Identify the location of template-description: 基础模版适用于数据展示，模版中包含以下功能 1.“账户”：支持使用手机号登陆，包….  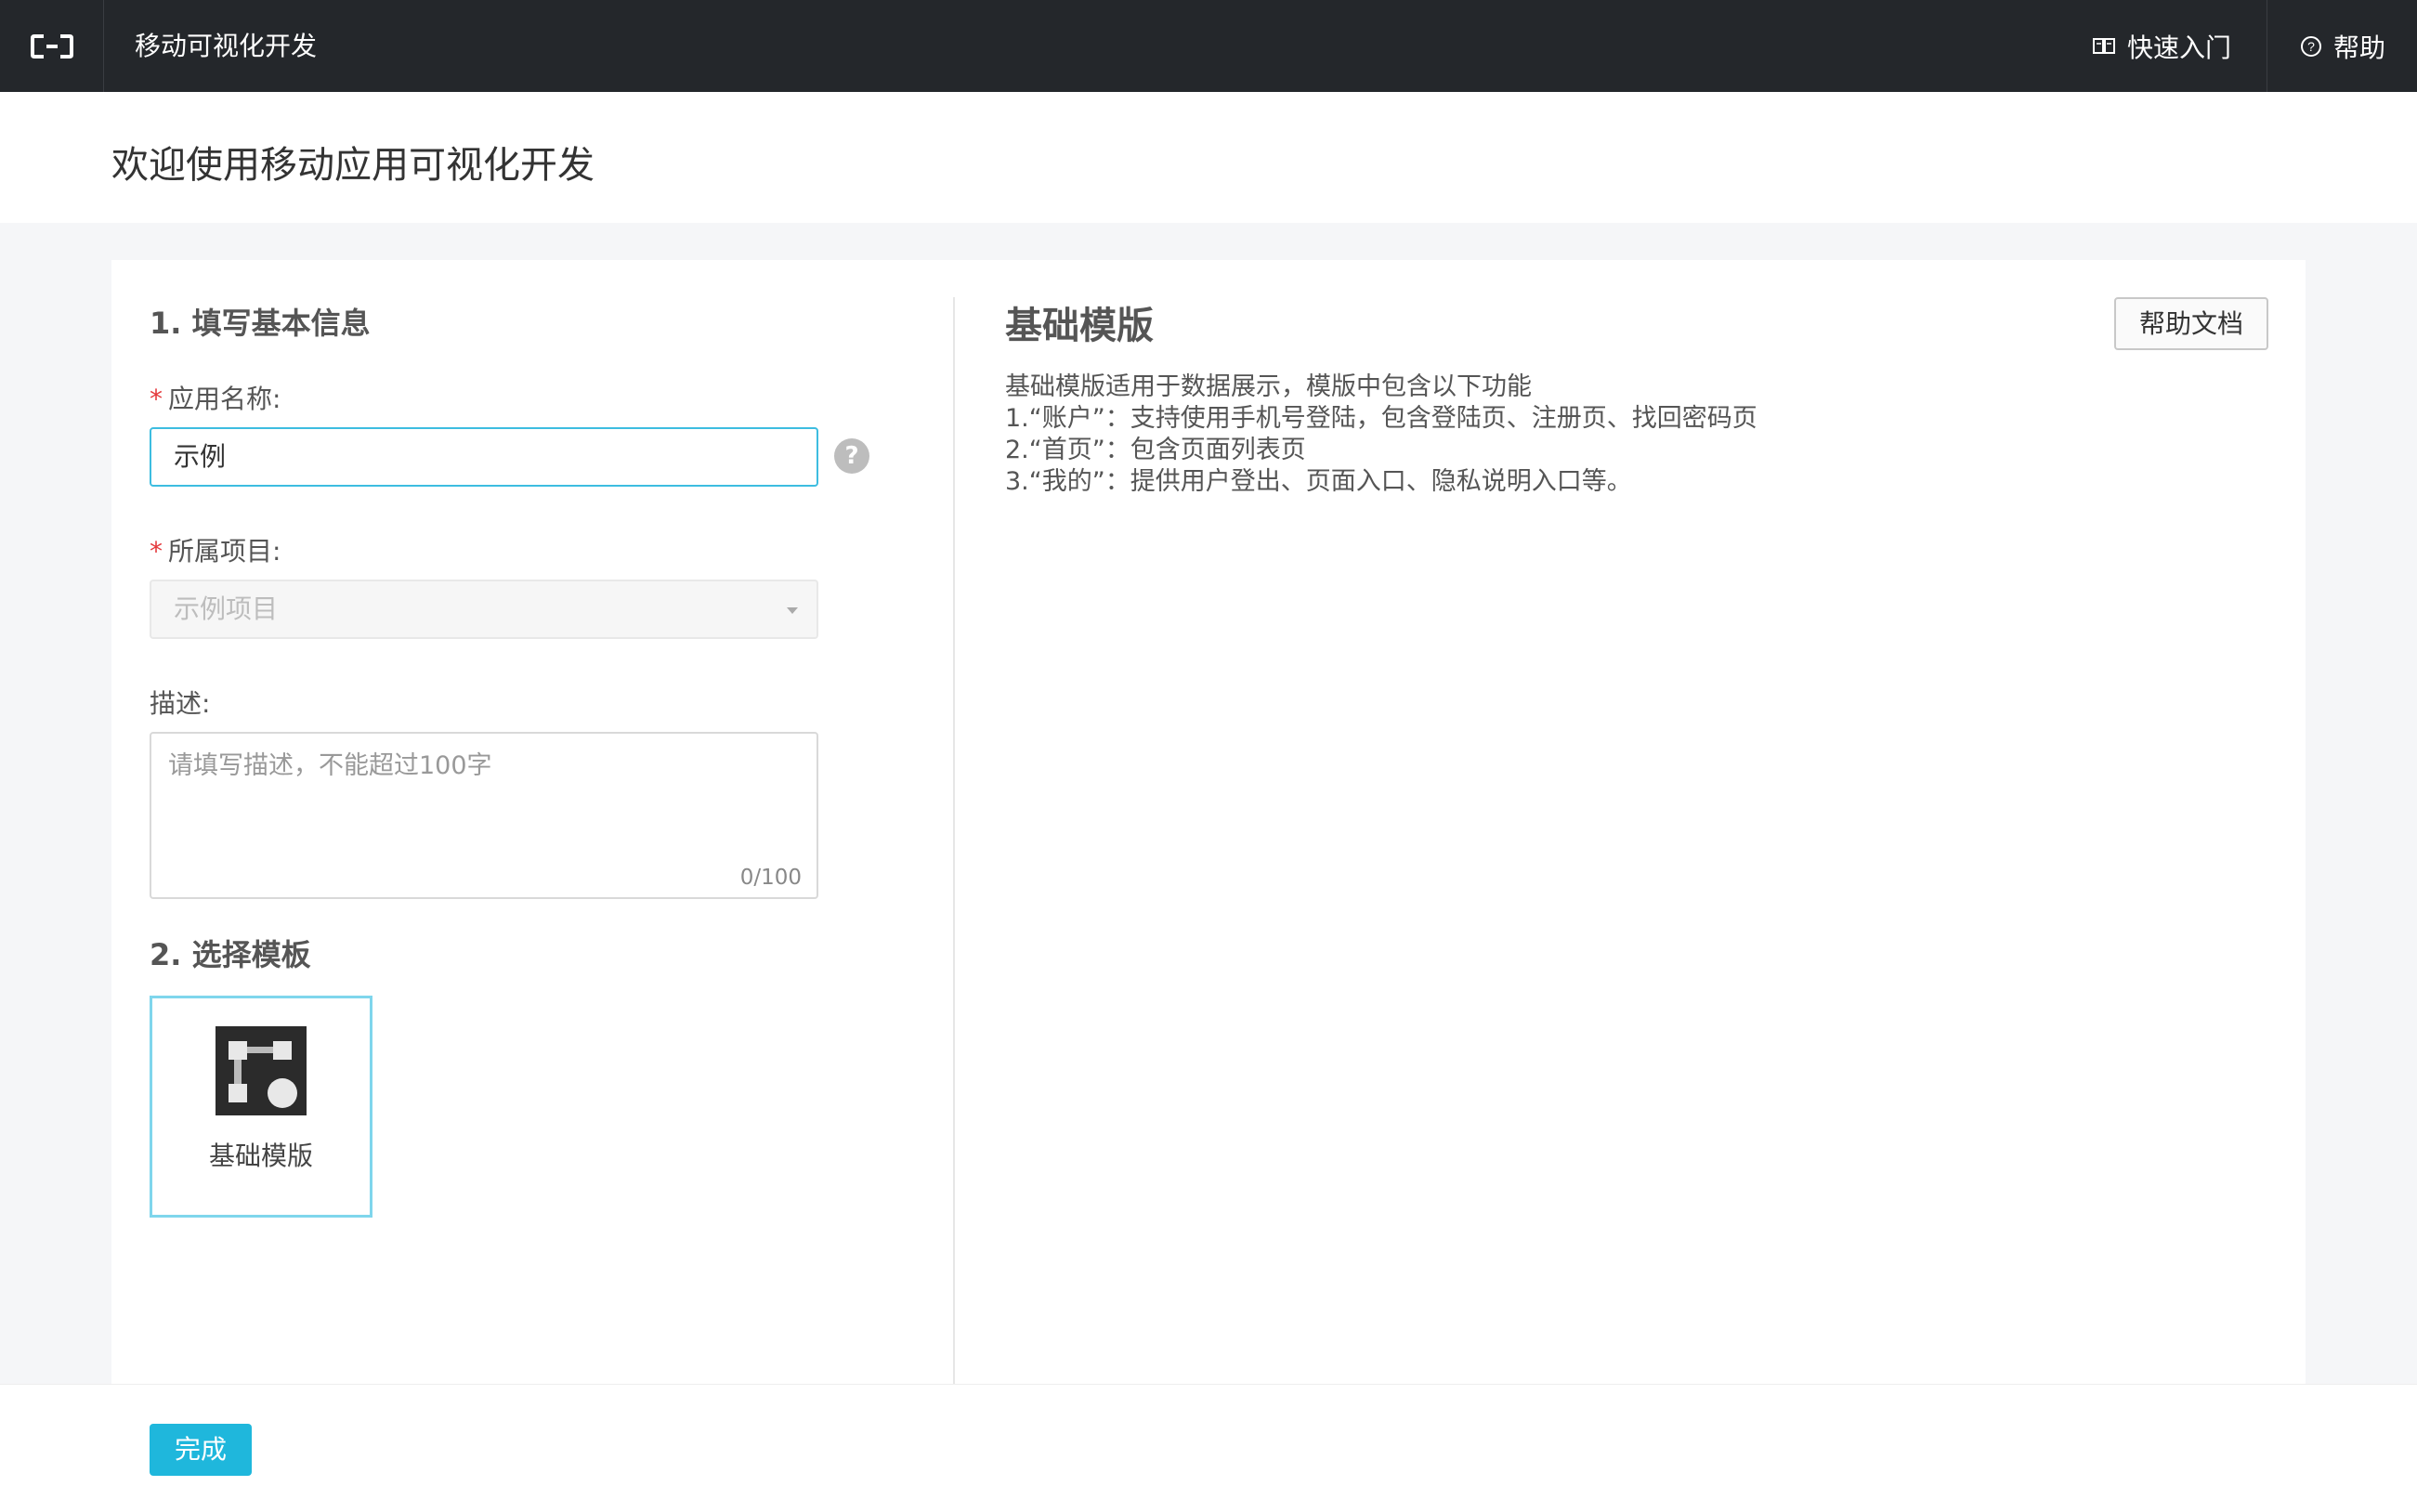
(1381, 434).